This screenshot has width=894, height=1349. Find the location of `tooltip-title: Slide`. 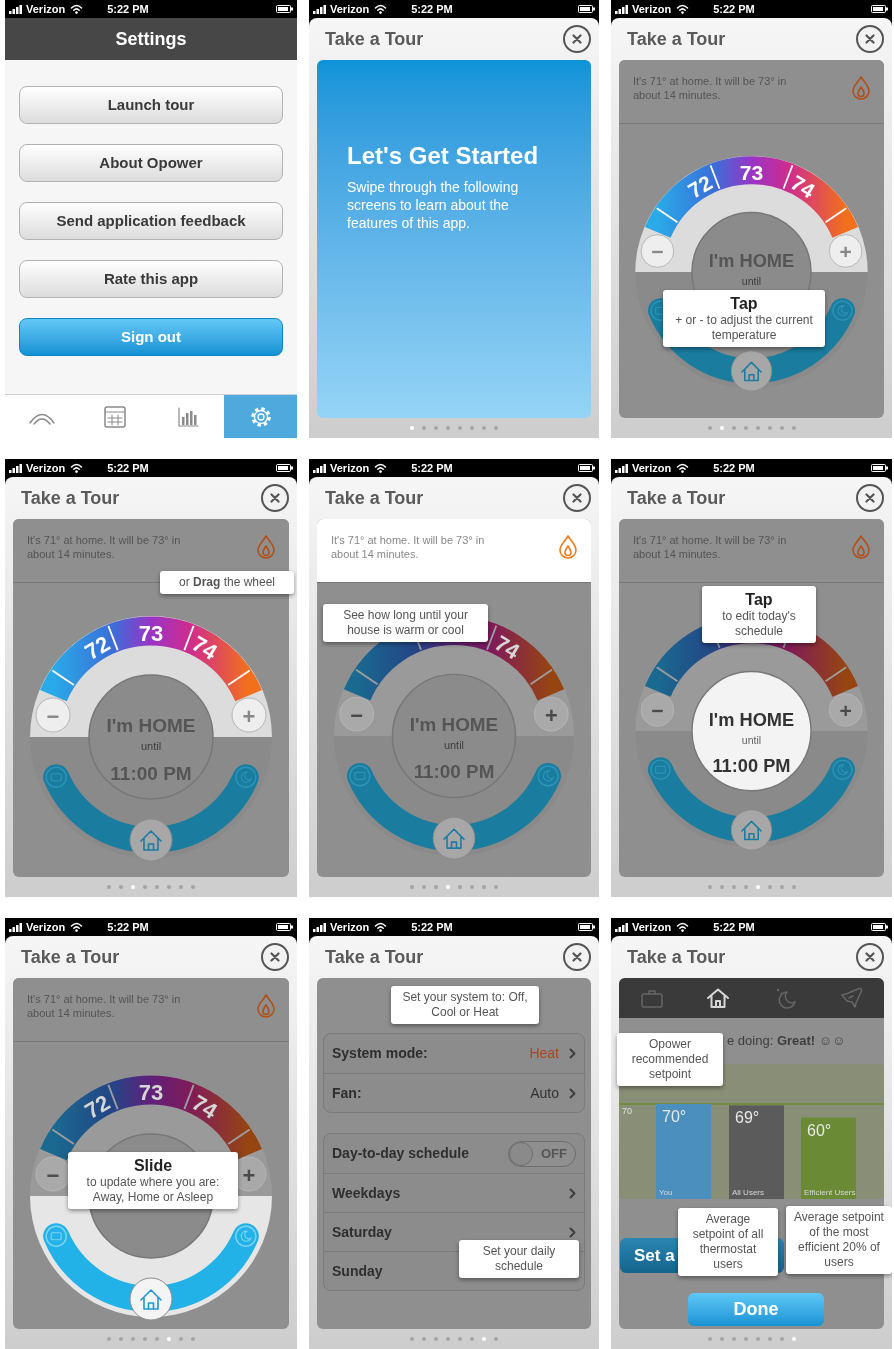

tooltip-title: Slide is located at coordinates (153, 1165).